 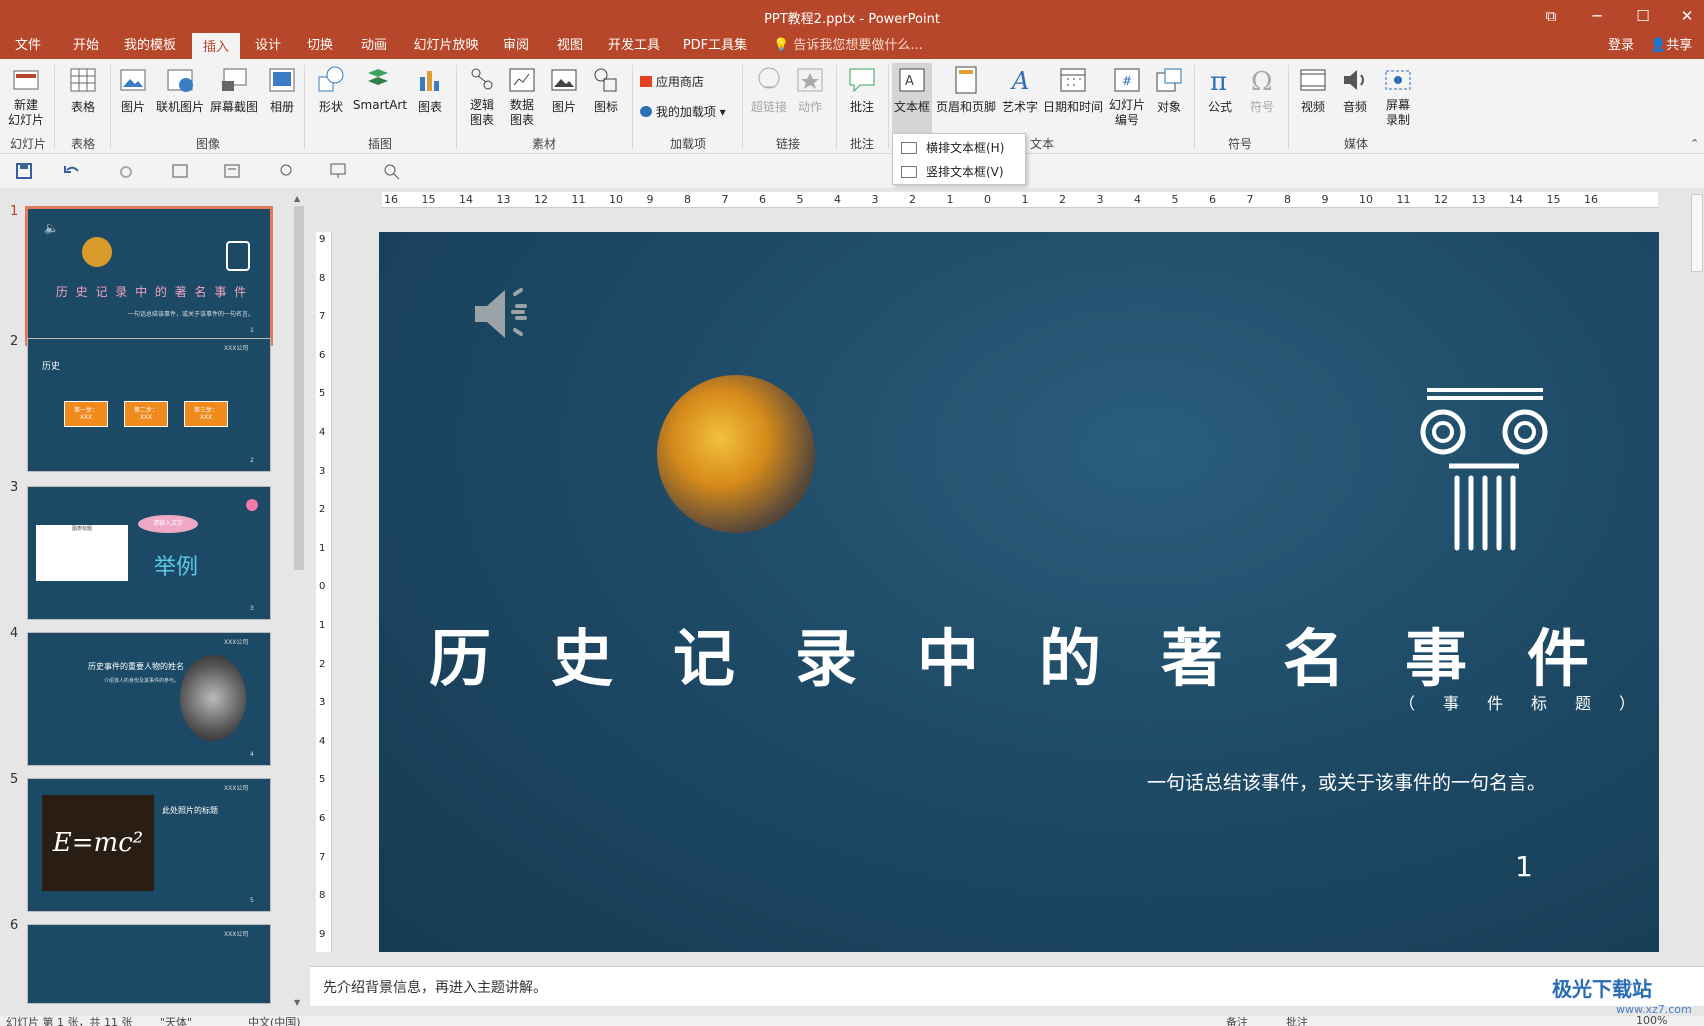 I want to click on tab-review: 审阅, so click(x=516, y=46).